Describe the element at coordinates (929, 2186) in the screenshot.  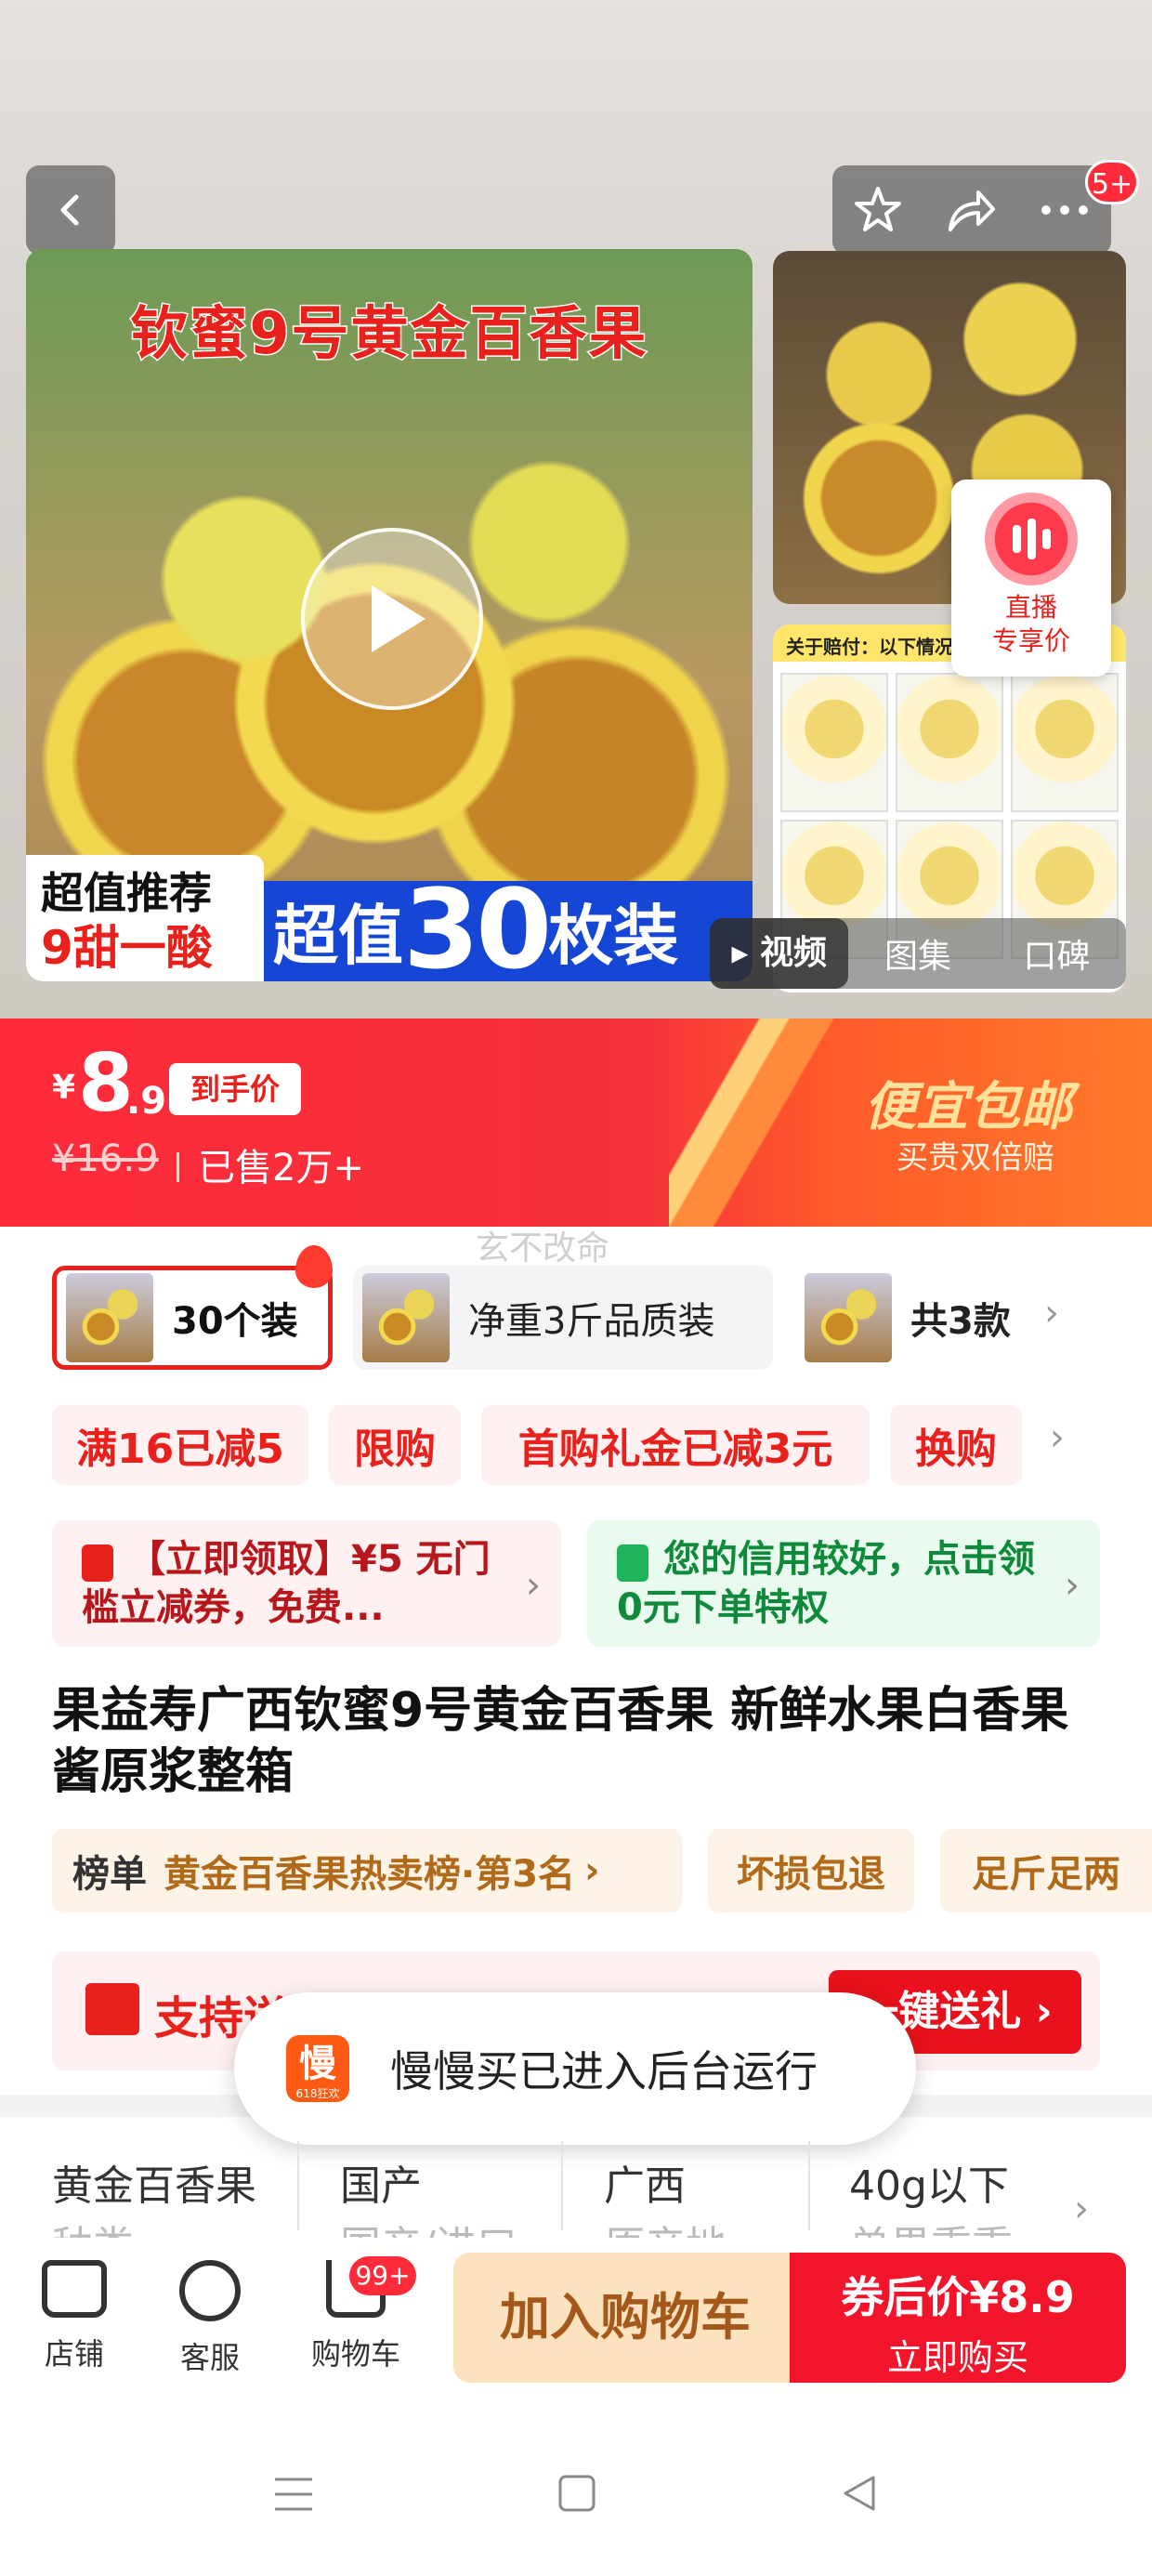
I see `spec-weight: 40g以下` at that location.